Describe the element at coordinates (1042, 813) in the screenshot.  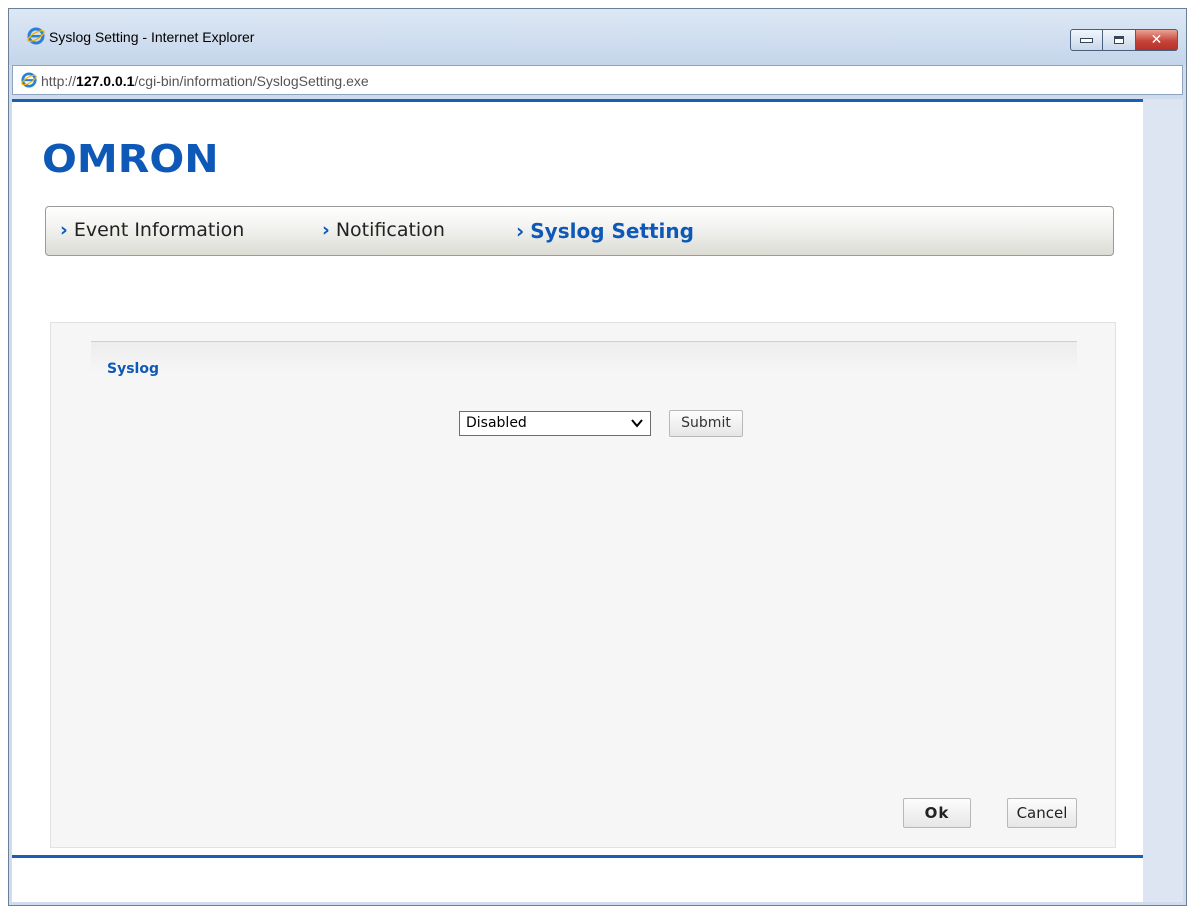
I see `cancel-button: Cancel` at that location.